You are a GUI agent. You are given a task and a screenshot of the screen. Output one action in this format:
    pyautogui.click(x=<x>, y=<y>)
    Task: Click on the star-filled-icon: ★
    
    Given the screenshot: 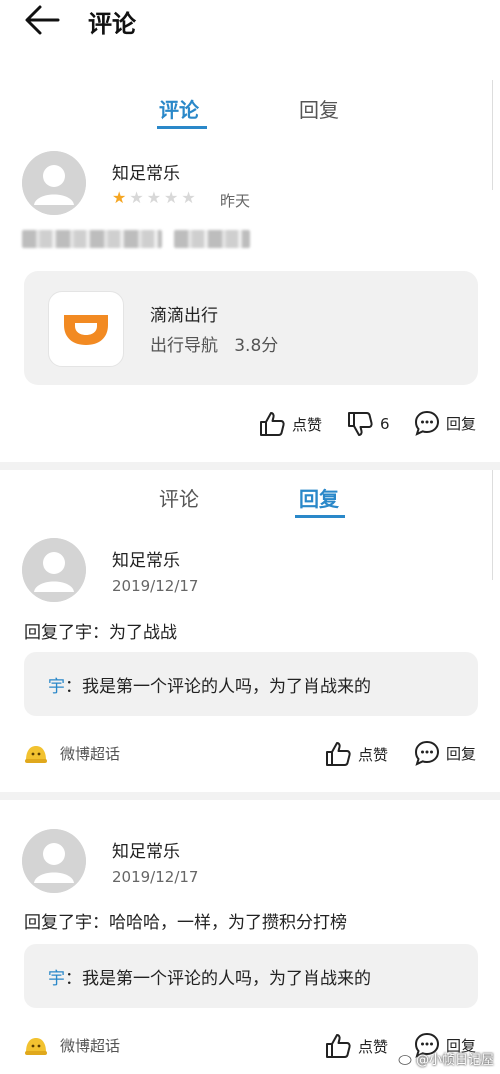 What is the action you would take?
    pyautogui.click(x=119, y=197)
    